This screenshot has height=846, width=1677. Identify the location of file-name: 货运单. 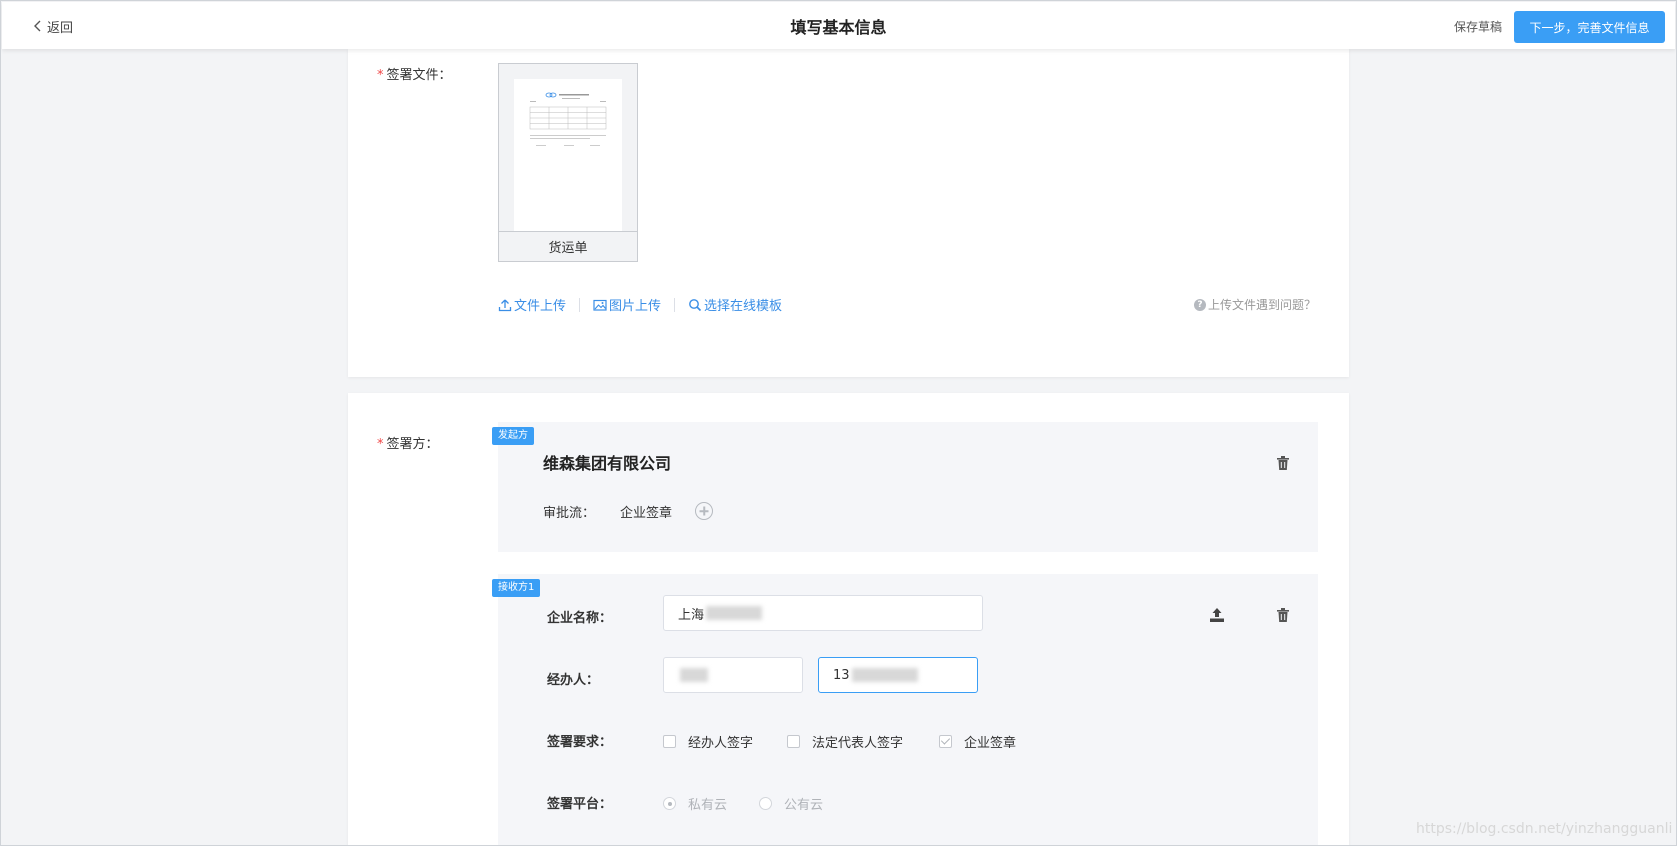
(568, 246).